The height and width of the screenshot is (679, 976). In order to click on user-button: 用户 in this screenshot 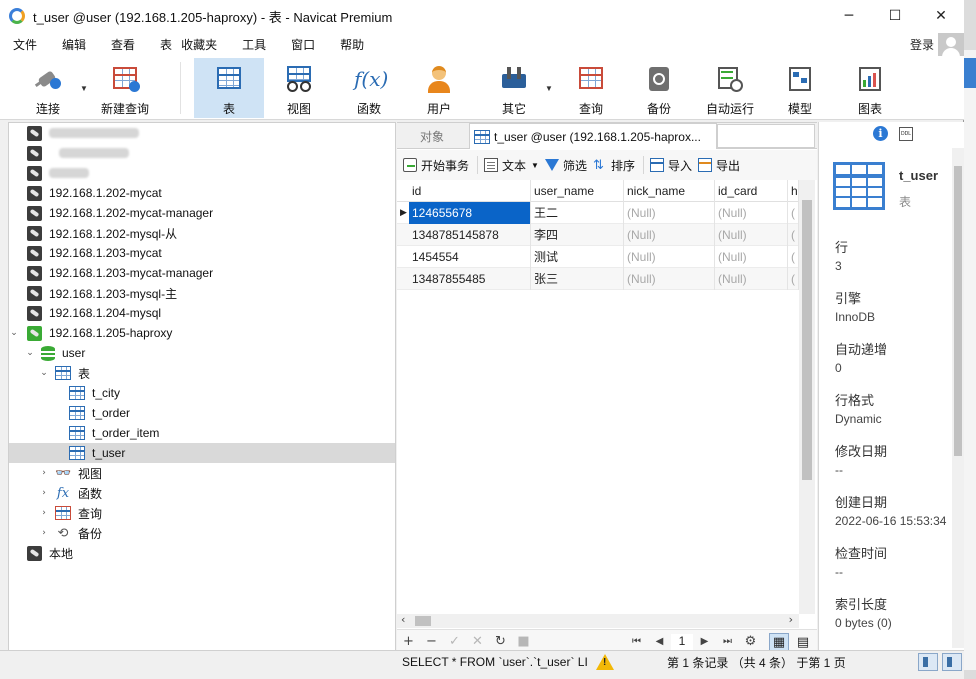, I will do `click(439, 88)`.